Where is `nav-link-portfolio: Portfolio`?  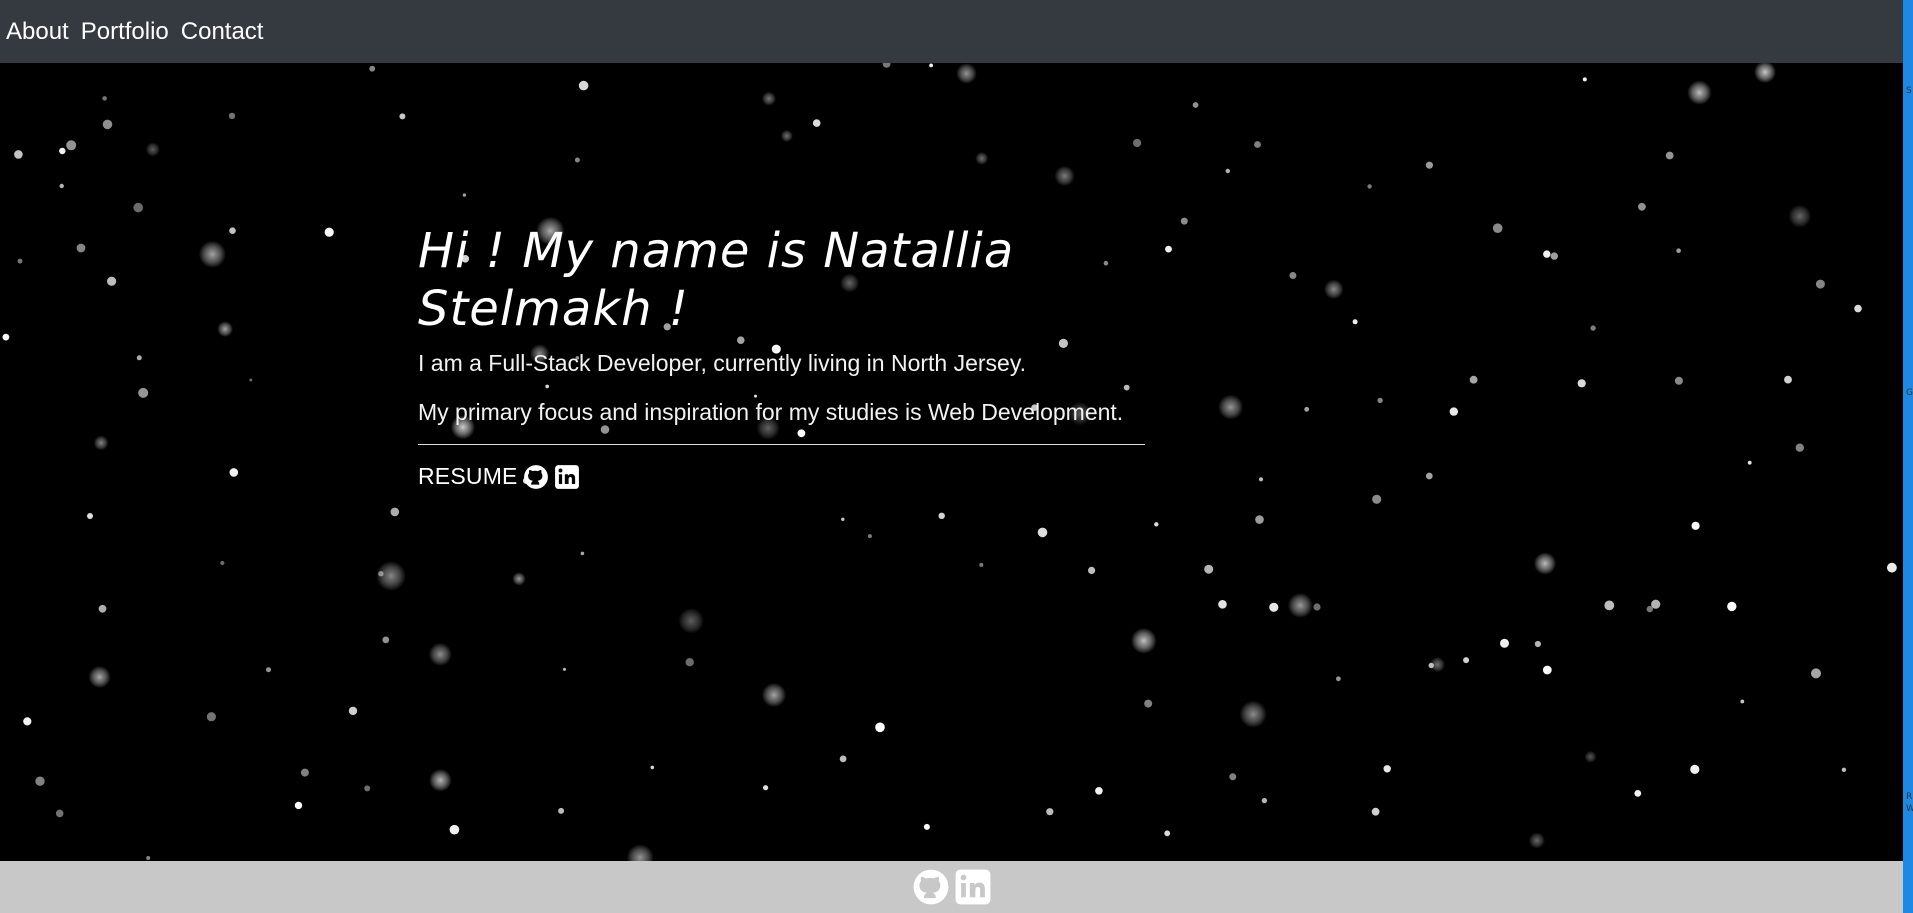
nav-link-portfolio: Portfolio is located at coordinates (125, 31).